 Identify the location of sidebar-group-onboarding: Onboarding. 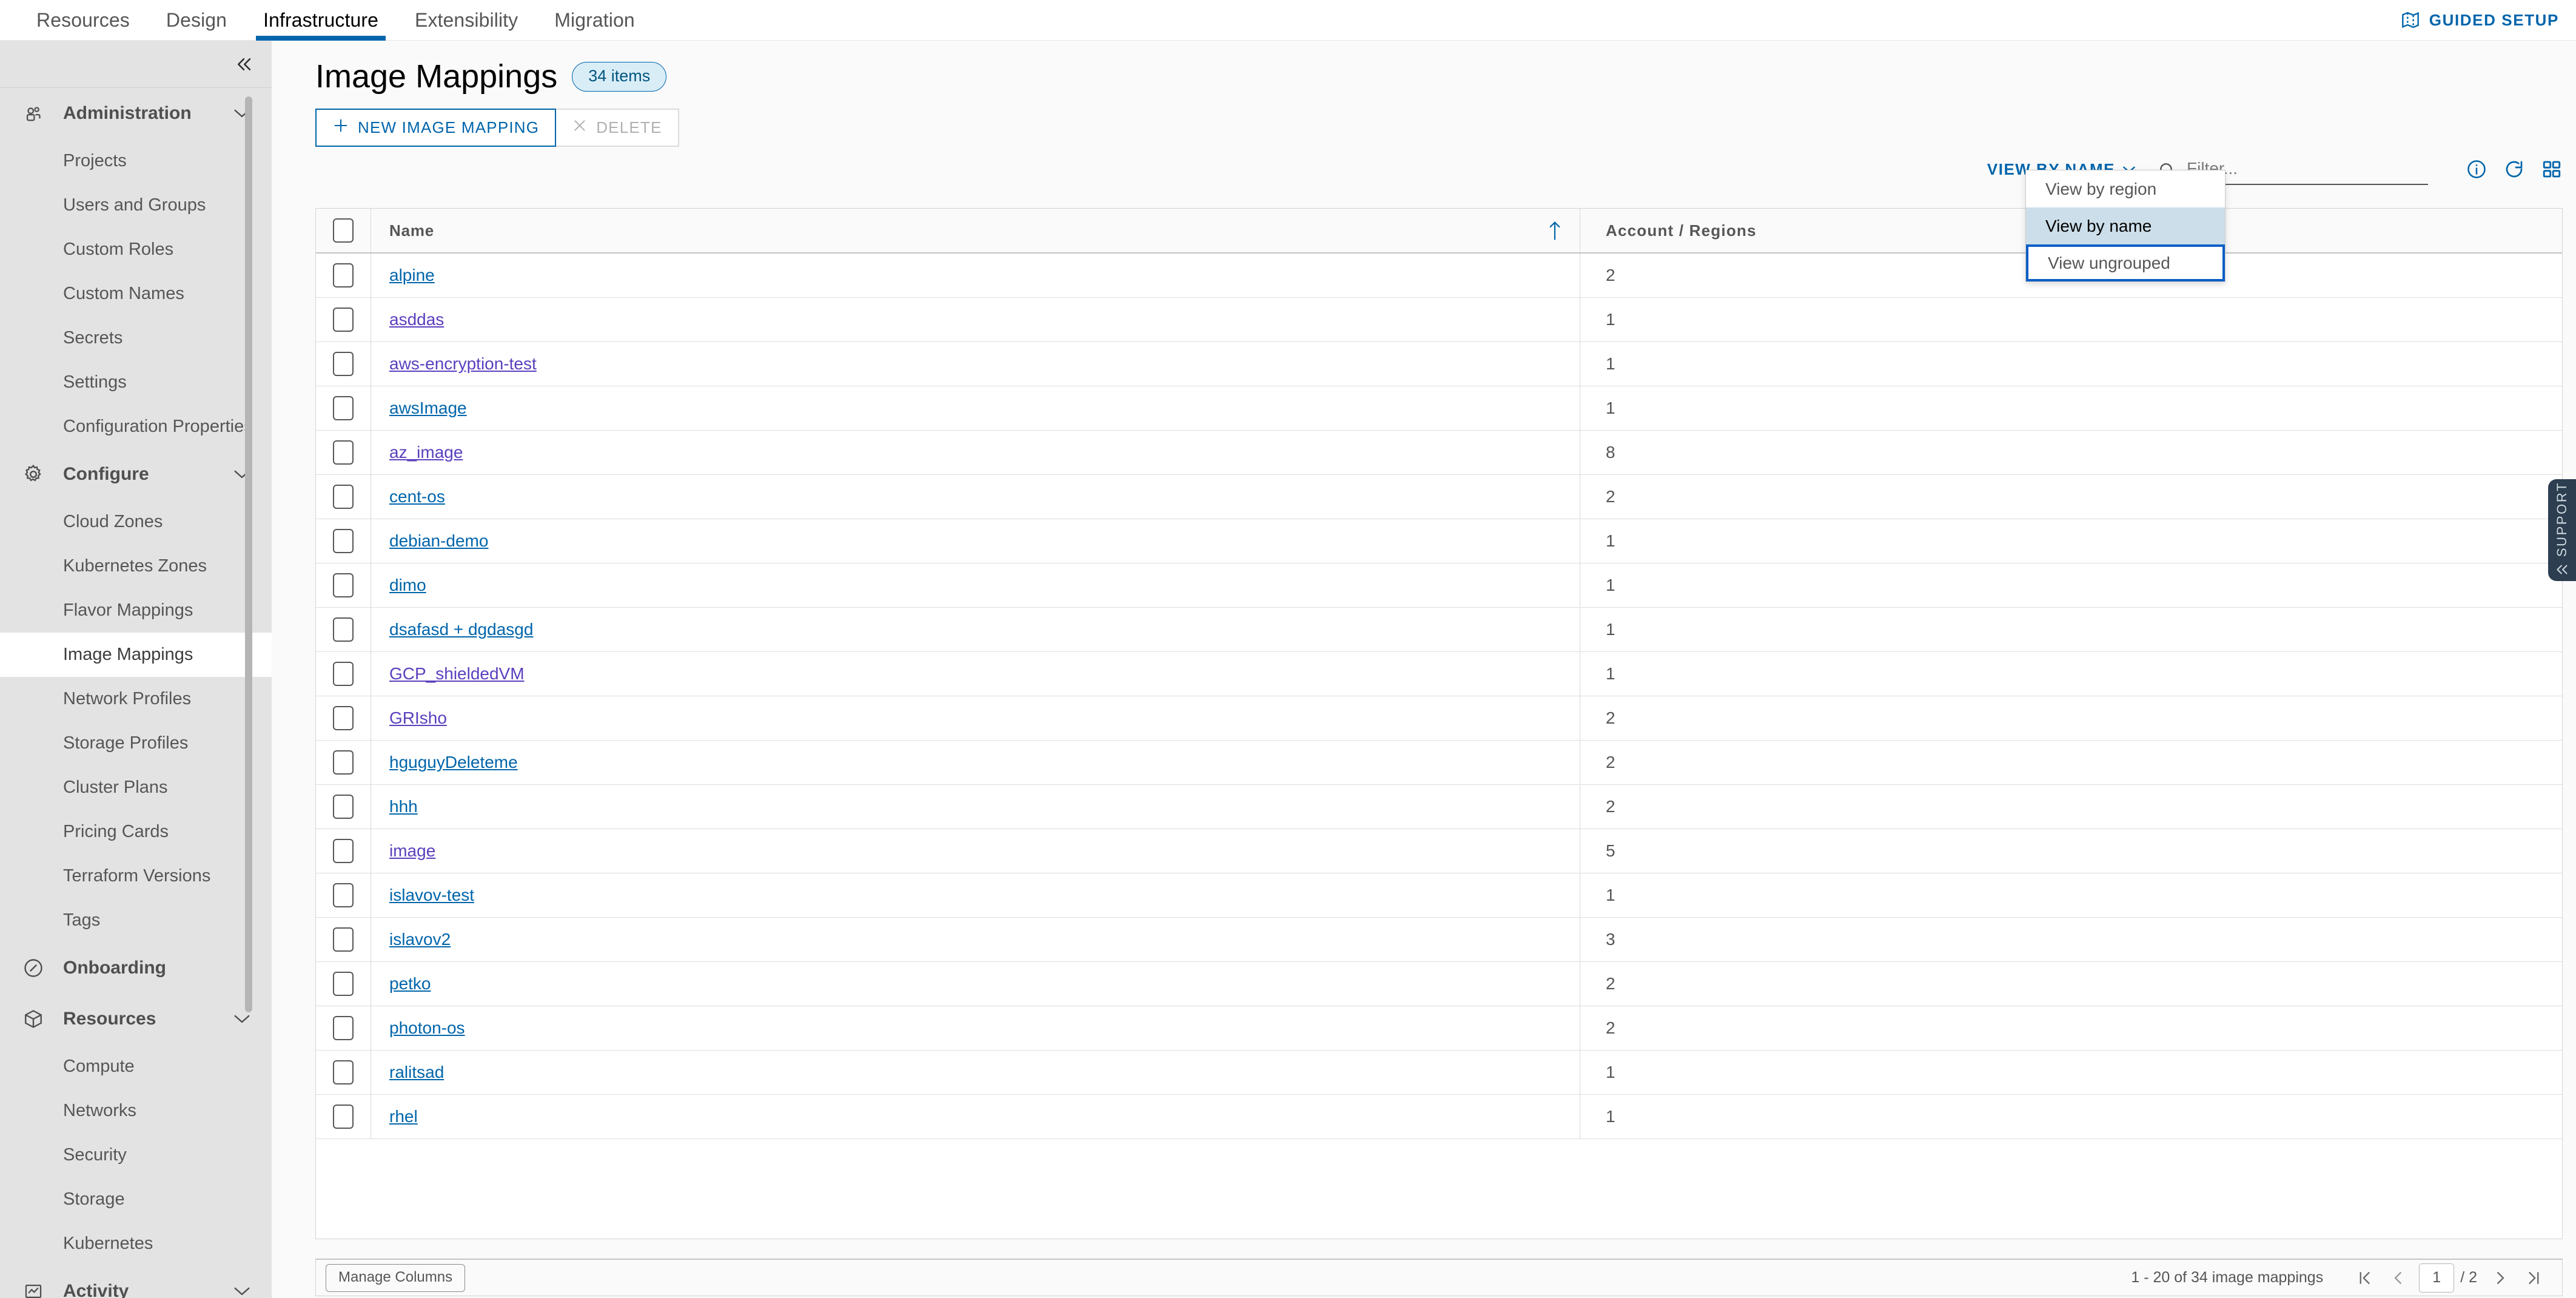
(136, 968).